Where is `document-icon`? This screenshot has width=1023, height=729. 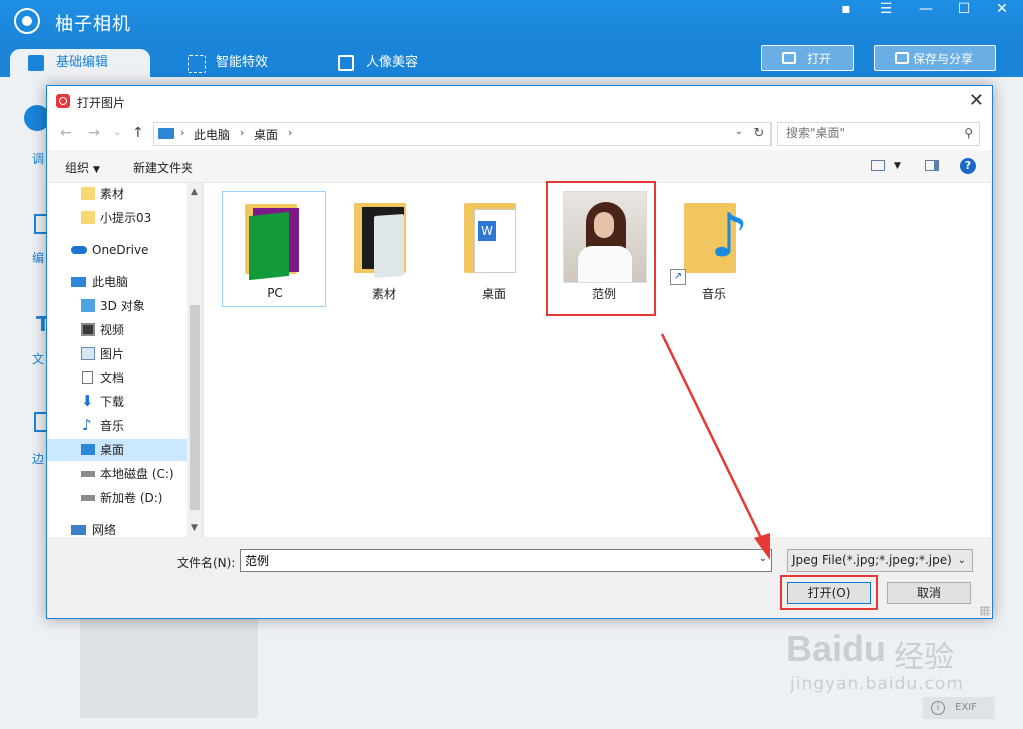 document-icon is located at coordinates (87, 377).